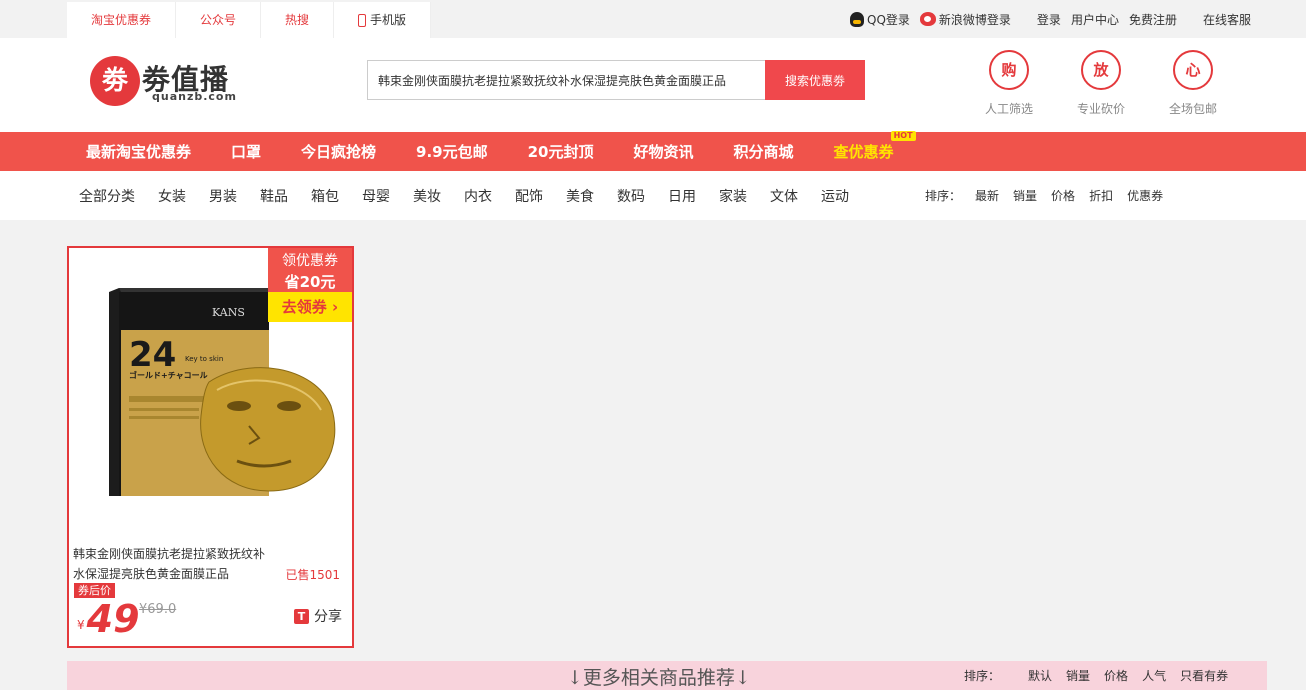 The width and height of the screenshot is (1306, 690). What do you see at coordinates (566, 80) in the screenshot?
I see `search-input` at bounding box center [566, 80].